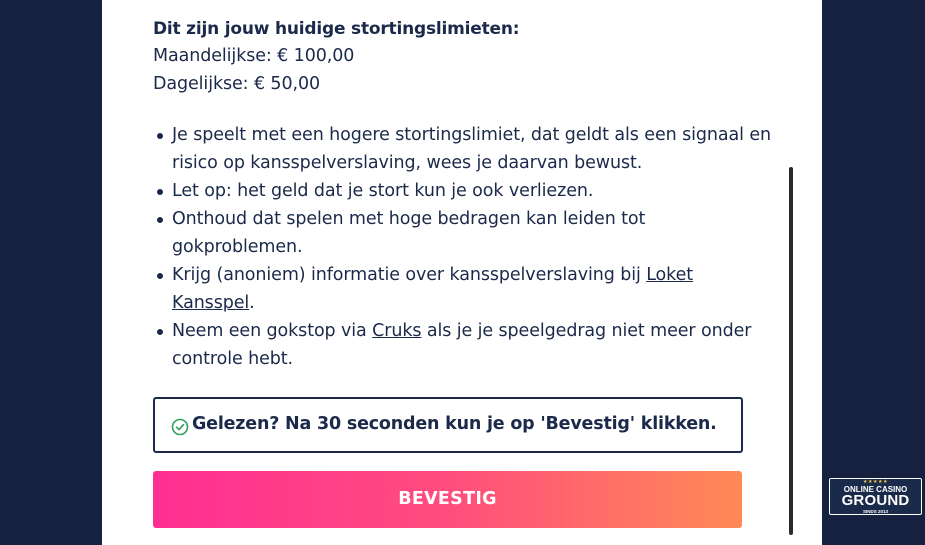 Image resolution: width=925 pixels, height=545 pixels. I want to click on online-casino-ground-badge: ★★★★★ ONLINE CASINO GROUND SINDS 2013, so click(875, 496).